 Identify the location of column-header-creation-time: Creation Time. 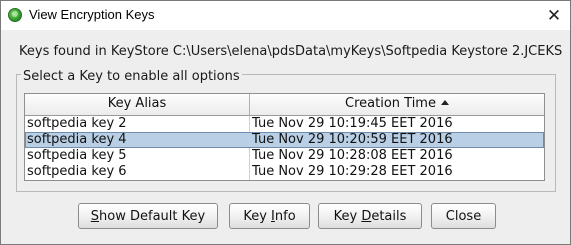
(397, 104).